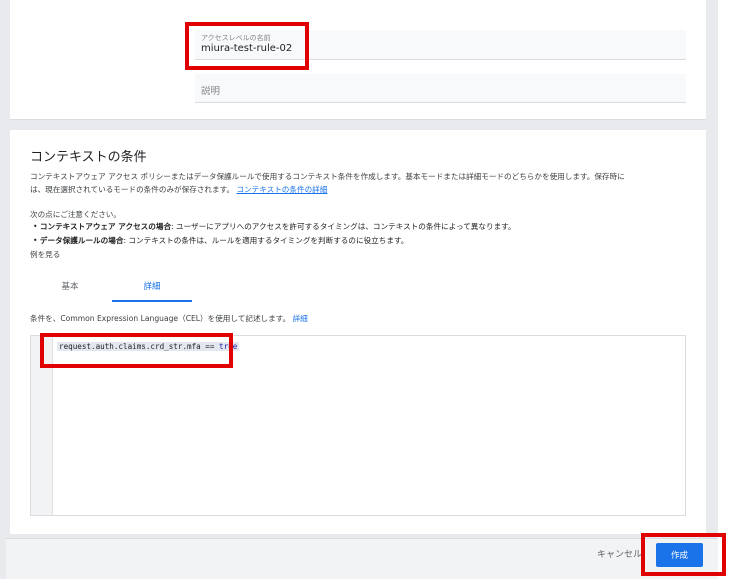 The height and width of the screenshot is (579, 732). Describe the element at coordinates (300, 318) in the screenshot. I see `cel-details-link: 詳細` at that location.